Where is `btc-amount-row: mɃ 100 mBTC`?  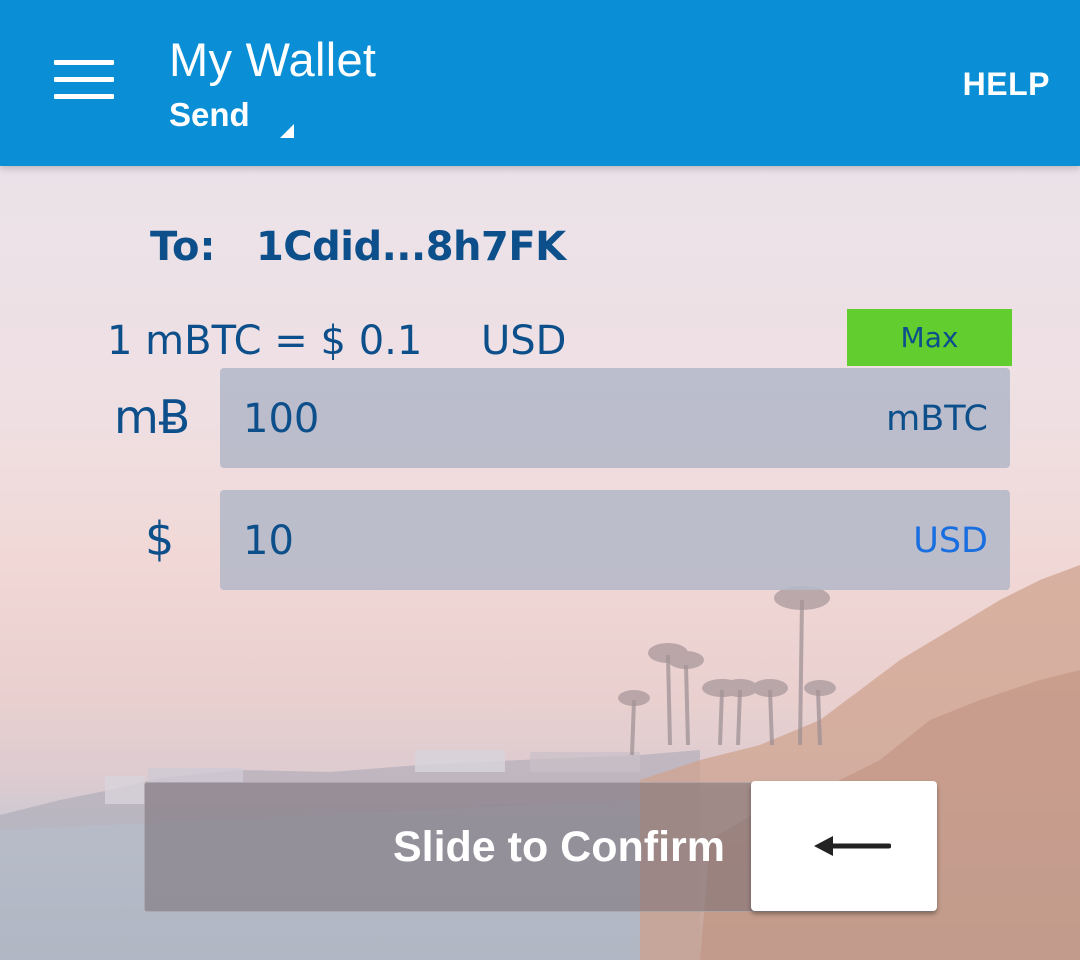 btc-amount-row: mɃ 100 mBTC is located at coordinates (540, 418).